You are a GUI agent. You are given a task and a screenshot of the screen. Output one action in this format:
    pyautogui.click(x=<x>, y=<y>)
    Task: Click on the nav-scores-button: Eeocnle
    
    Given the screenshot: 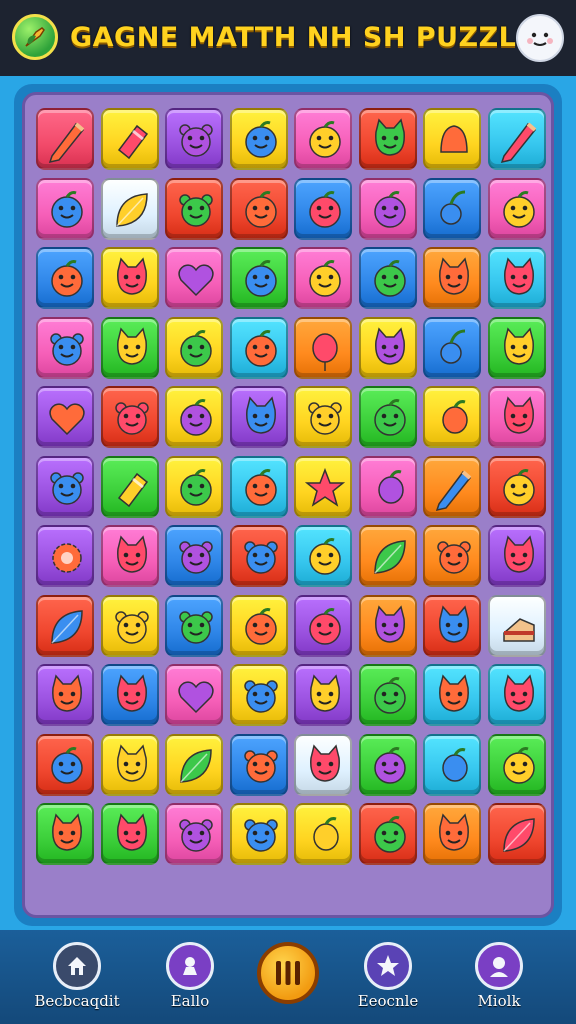 What is the action you would take?
    pyautogui.click(x=388, y=980)
    